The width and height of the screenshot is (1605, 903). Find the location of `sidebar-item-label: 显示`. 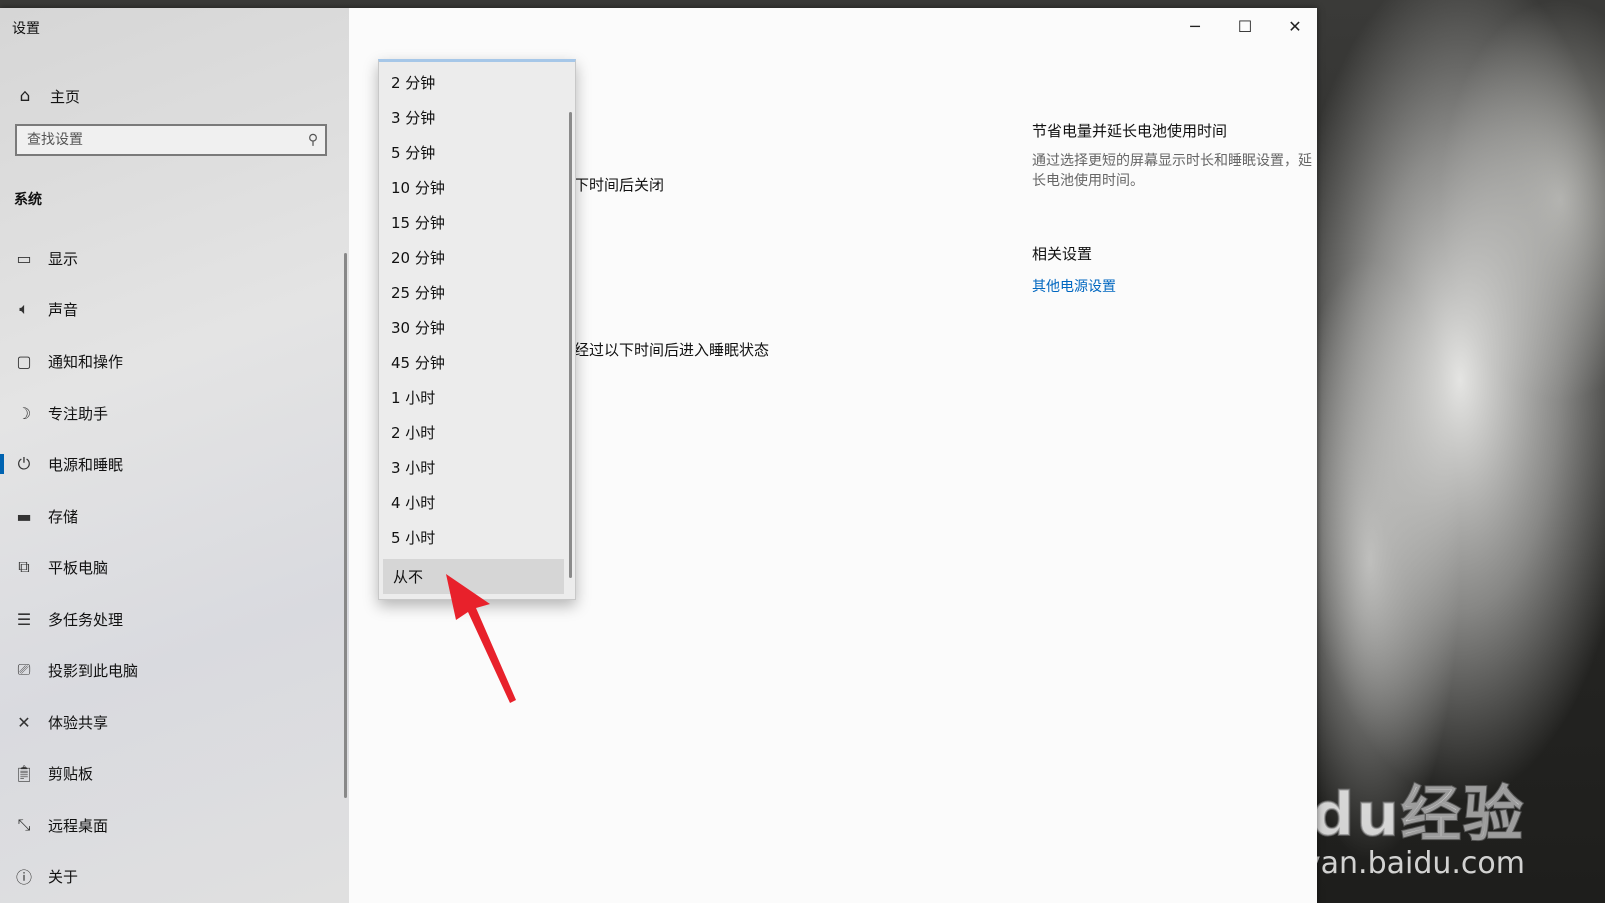

sidebar-item-label: 显示 is located at coordinates (63, 258).